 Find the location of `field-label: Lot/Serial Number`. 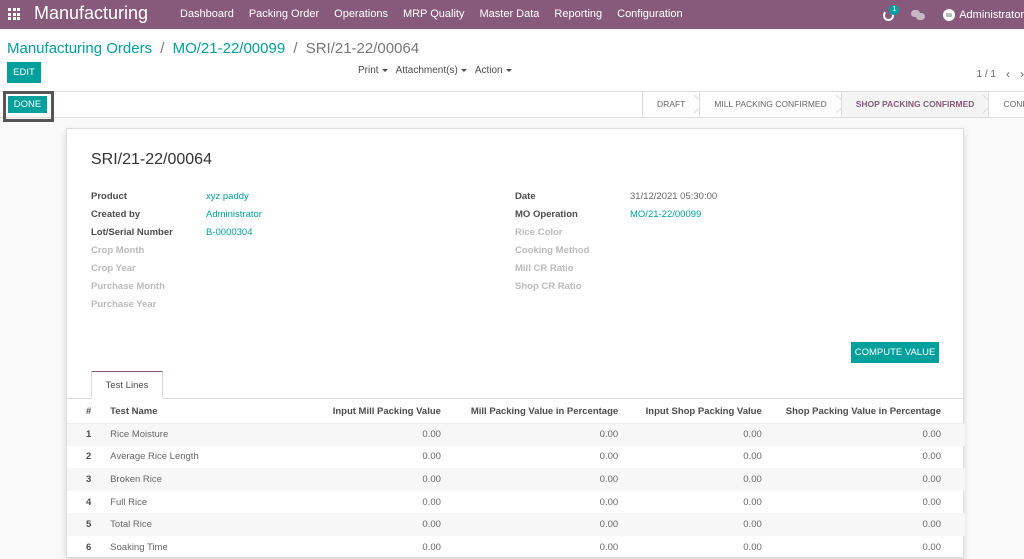

field-label: Lot/Serial Number is located at coordinates (132, 232).